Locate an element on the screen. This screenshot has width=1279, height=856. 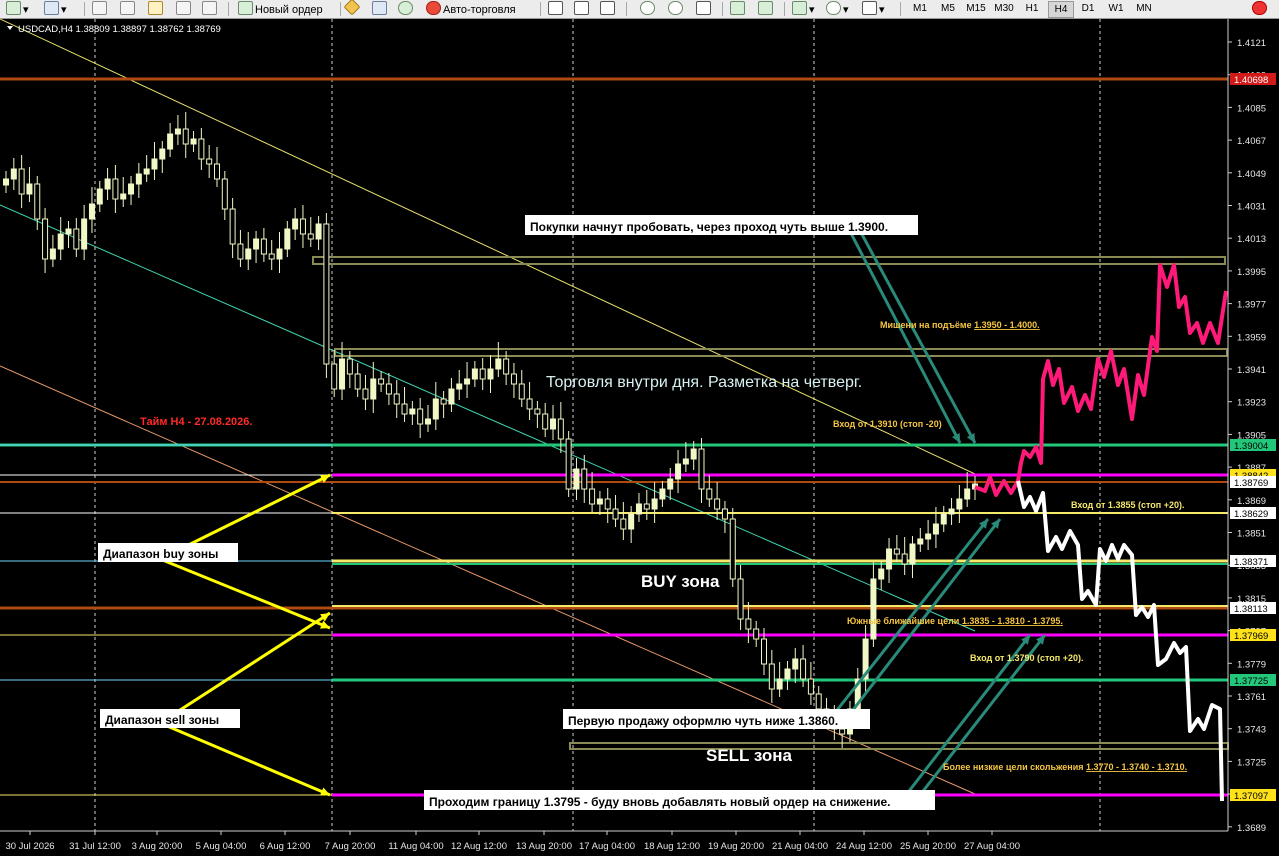
market-watch-icon is located at coordinates (99, 8).